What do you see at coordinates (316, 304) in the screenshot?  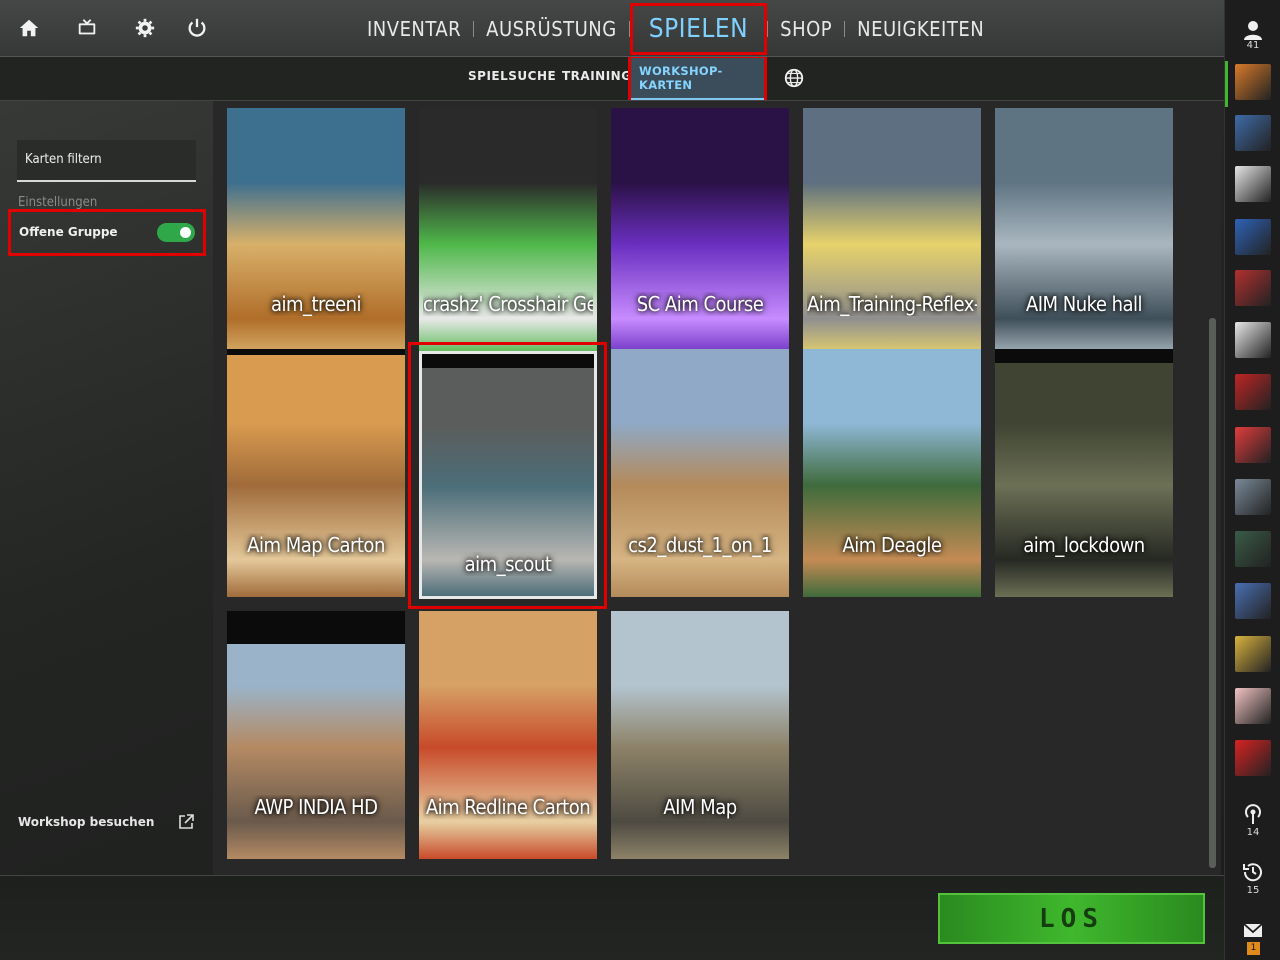 I see `map-name: aim_treeni` at bounding box center [316, 304].